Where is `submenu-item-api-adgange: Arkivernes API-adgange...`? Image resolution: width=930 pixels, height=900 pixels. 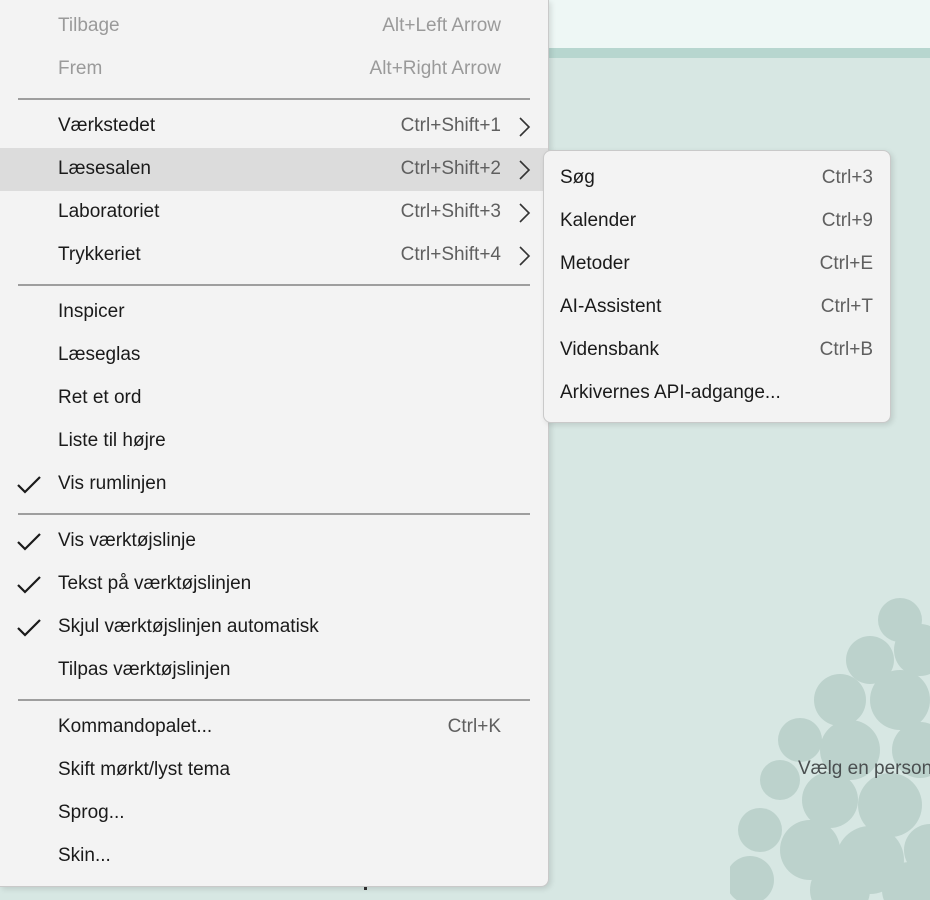
submenu-item-api-adgange: Arkivernes API-adgange... is located at coordinates (717, 387).